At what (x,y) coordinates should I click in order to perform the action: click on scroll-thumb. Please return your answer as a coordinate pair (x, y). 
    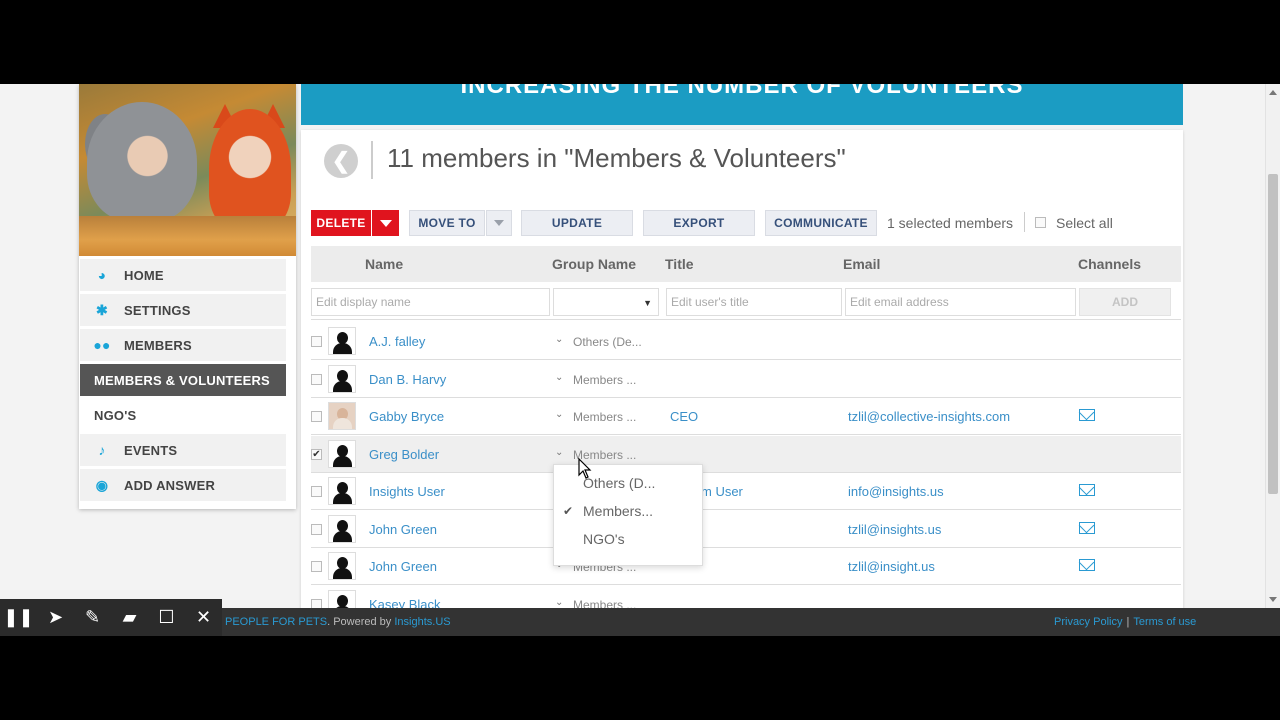
    Looking at the image, I should click on (1273, 334).